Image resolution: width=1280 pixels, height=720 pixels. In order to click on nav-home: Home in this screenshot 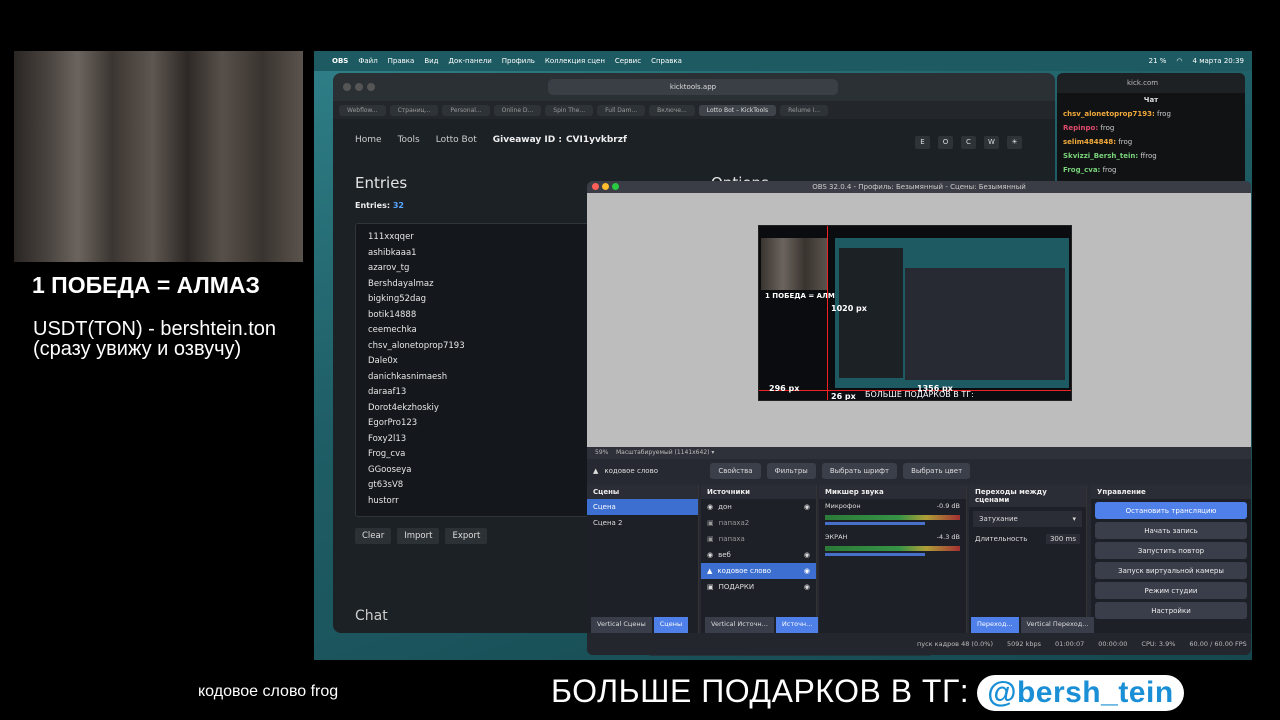, I will do `click(368, 140)`.